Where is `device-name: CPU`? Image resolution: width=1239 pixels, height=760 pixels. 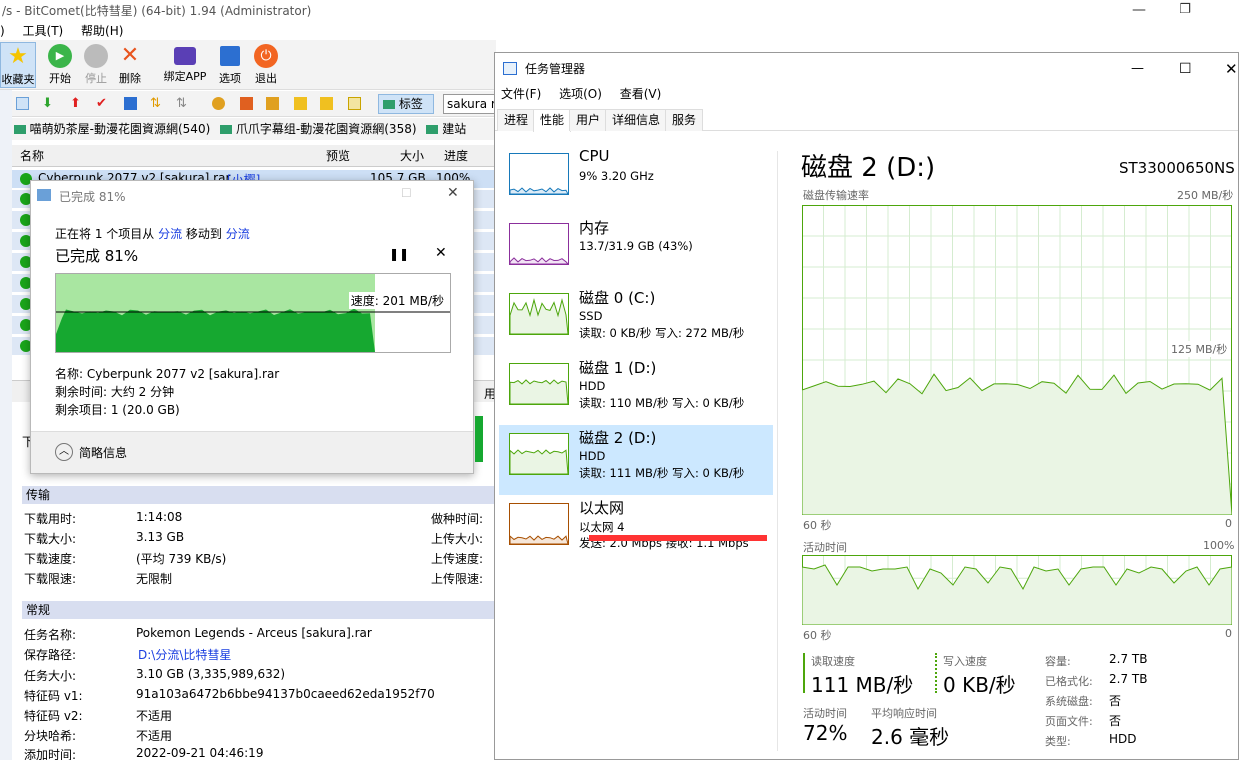
device-name: CPU is located at coordinates (594, 156).